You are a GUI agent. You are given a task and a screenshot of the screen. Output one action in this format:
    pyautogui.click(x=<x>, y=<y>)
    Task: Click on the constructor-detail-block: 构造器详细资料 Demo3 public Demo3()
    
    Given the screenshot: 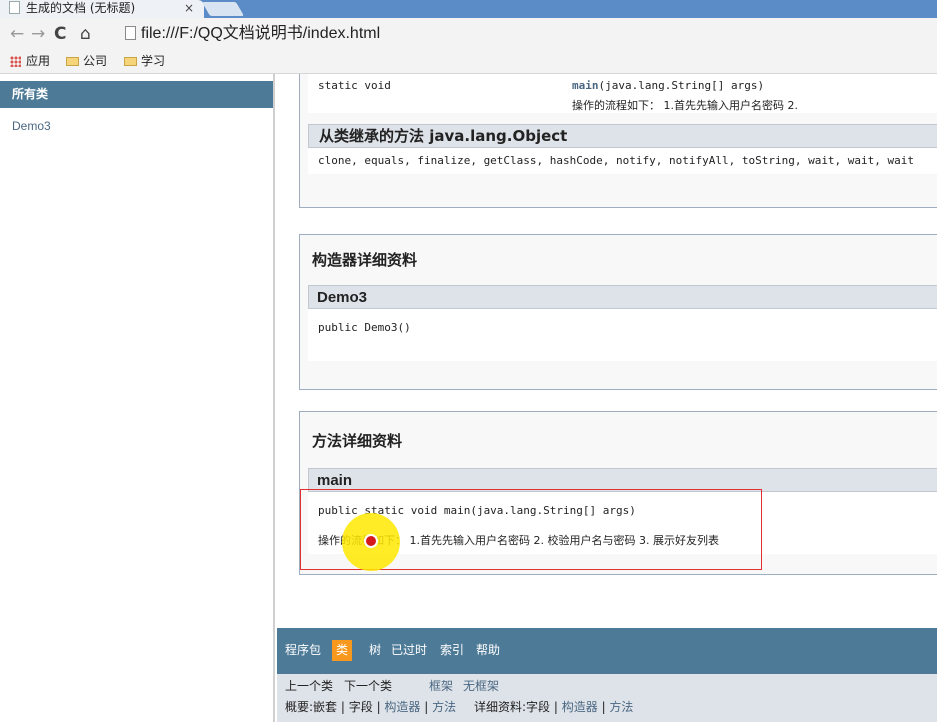 What is the action you would take?
    pyautogui.click(x=618, y=312)
    